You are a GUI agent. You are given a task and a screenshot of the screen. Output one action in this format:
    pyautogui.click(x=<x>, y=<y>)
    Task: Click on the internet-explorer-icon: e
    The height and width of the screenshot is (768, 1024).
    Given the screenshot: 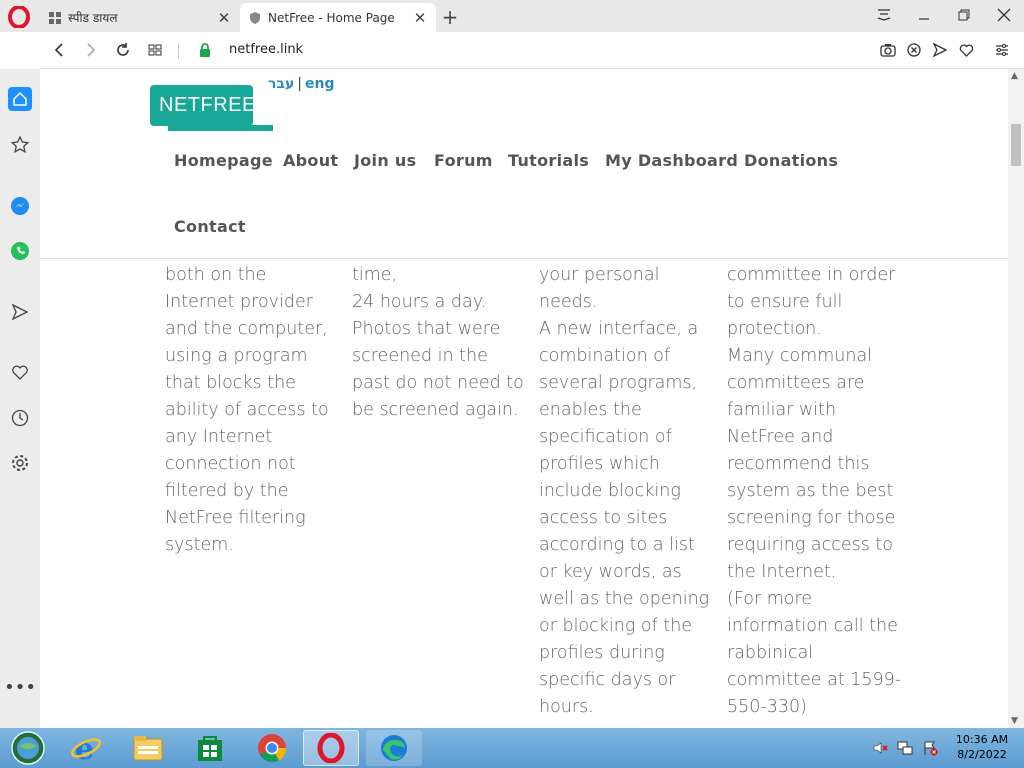 What is the action you would take?
    pyautogui.click(x=86, y=748)
    